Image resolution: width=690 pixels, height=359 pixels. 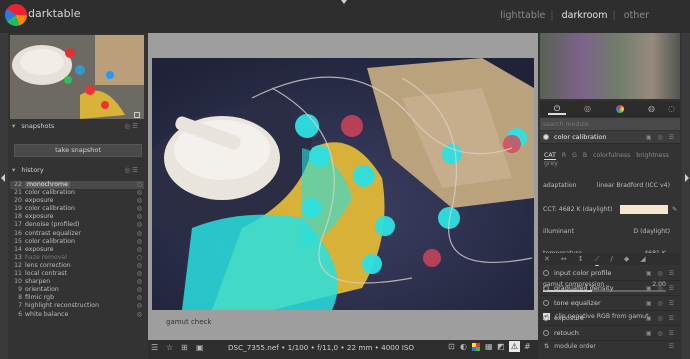 What do you see at coordinates (79, 170) in the screenshot?
I see `history-header: ▾ history ◎ ☰` at bounding box center [79, 170].